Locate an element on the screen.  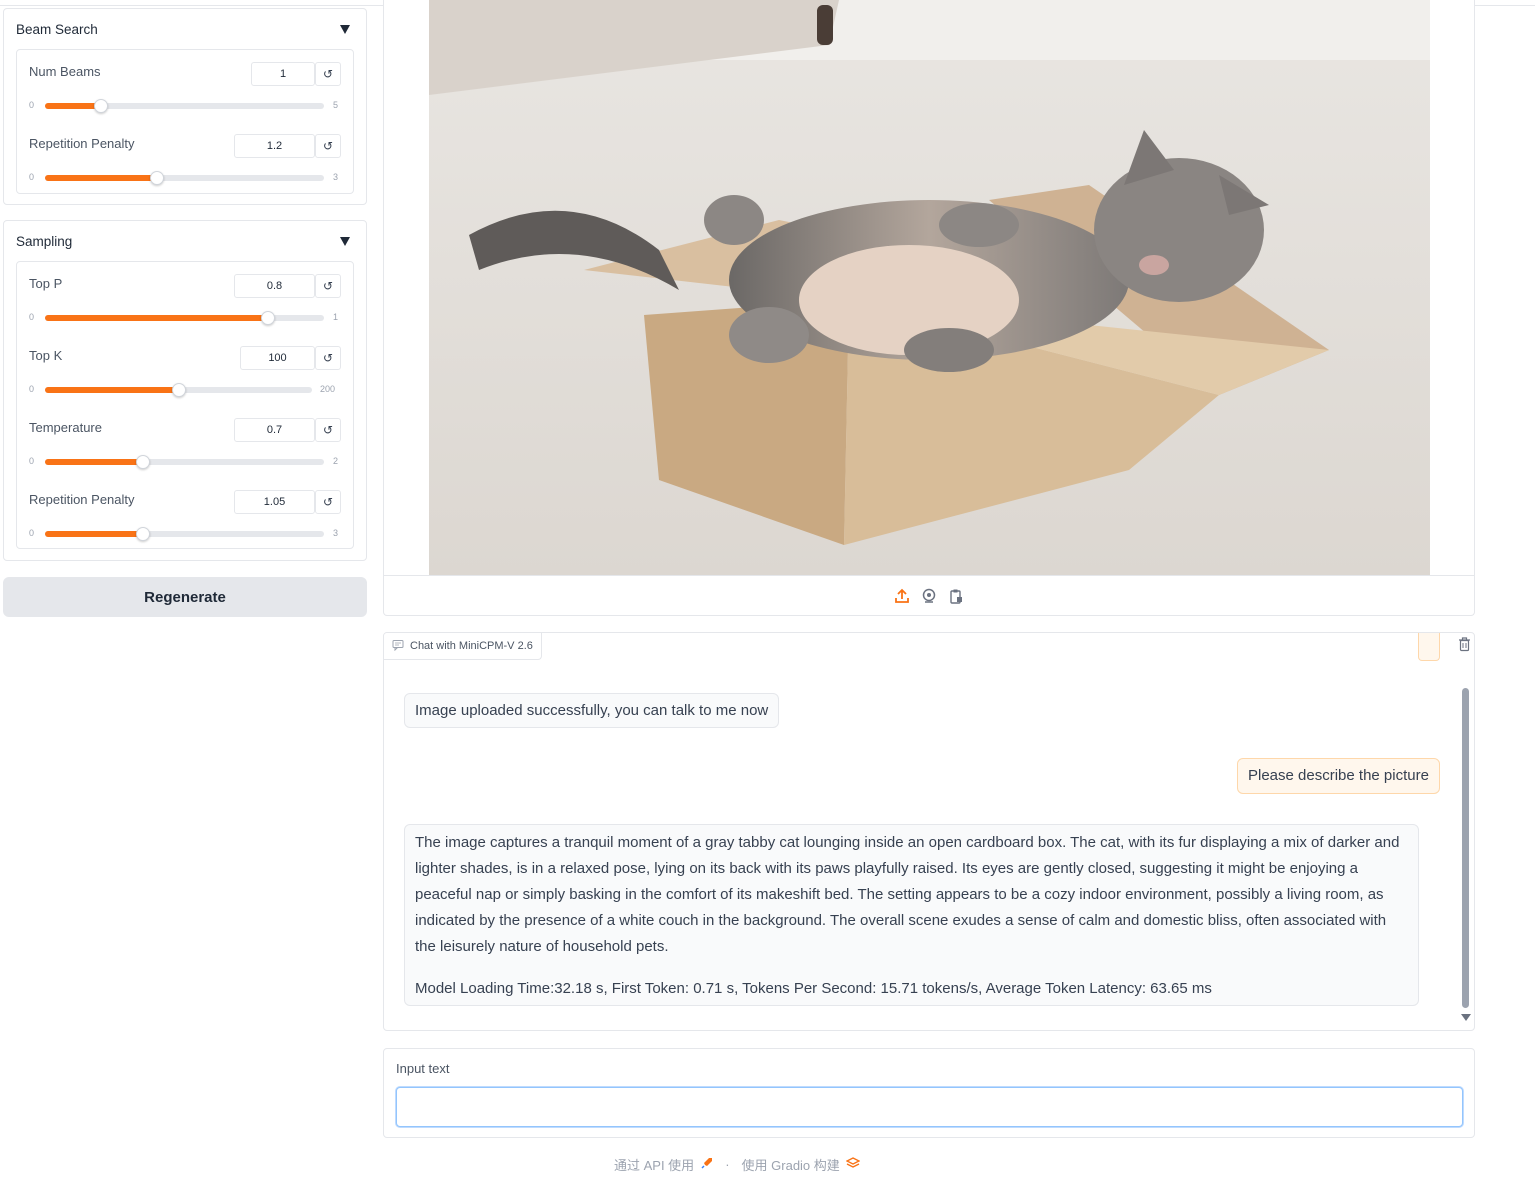
clipboard-icon is located at coordinates (956, 595).